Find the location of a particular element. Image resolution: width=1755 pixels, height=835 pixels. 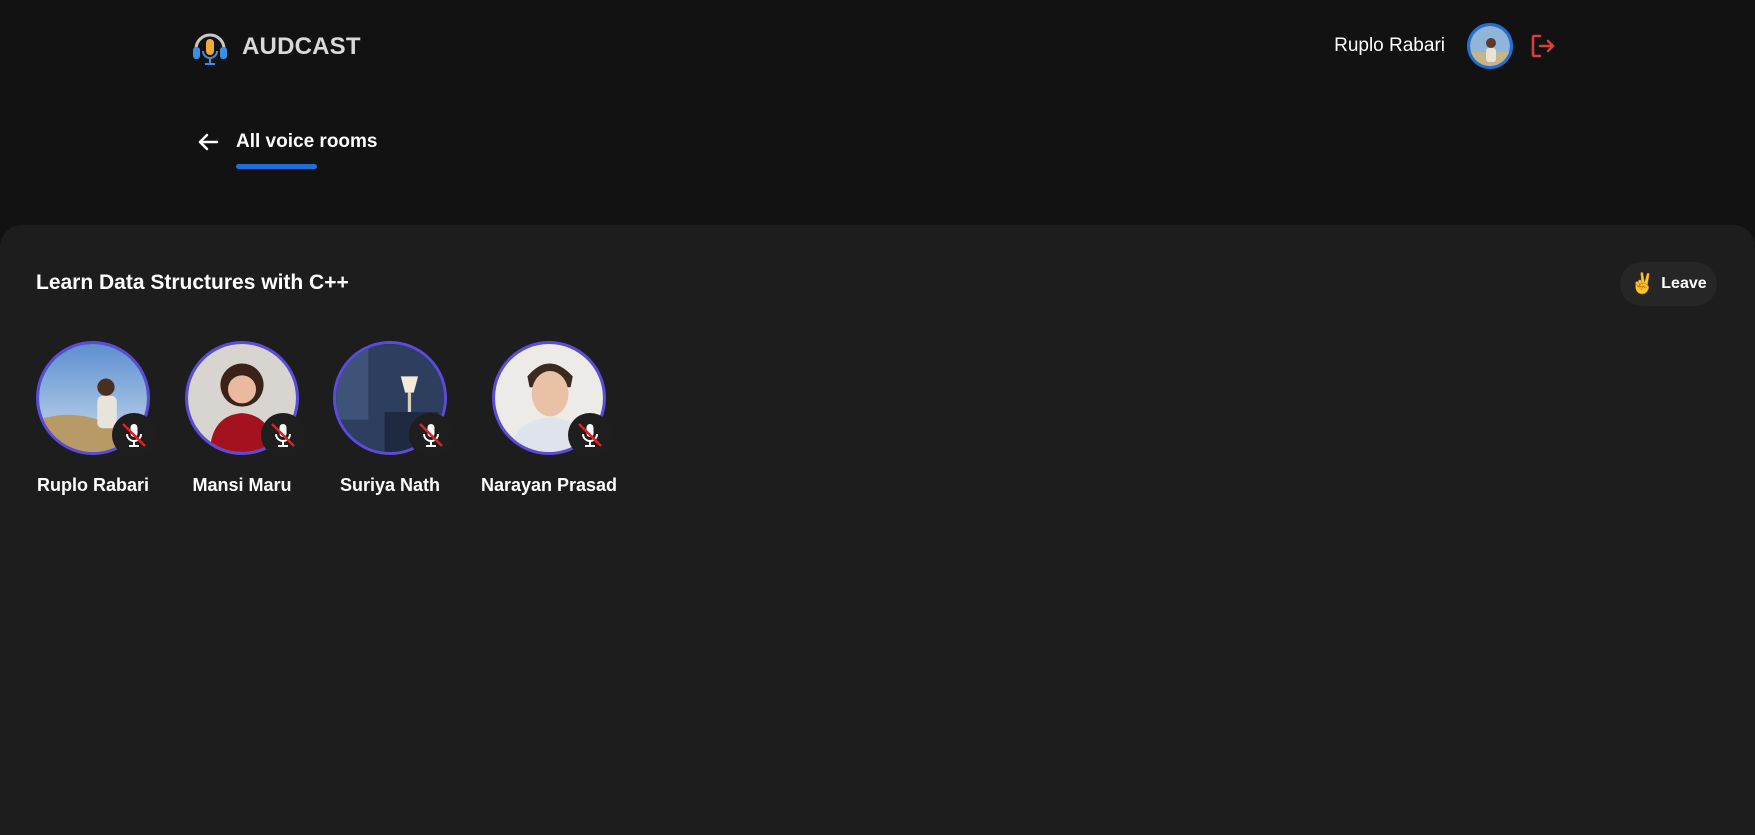

speaker-card: Ruplo Rabari is located at coordinates (93, 418).